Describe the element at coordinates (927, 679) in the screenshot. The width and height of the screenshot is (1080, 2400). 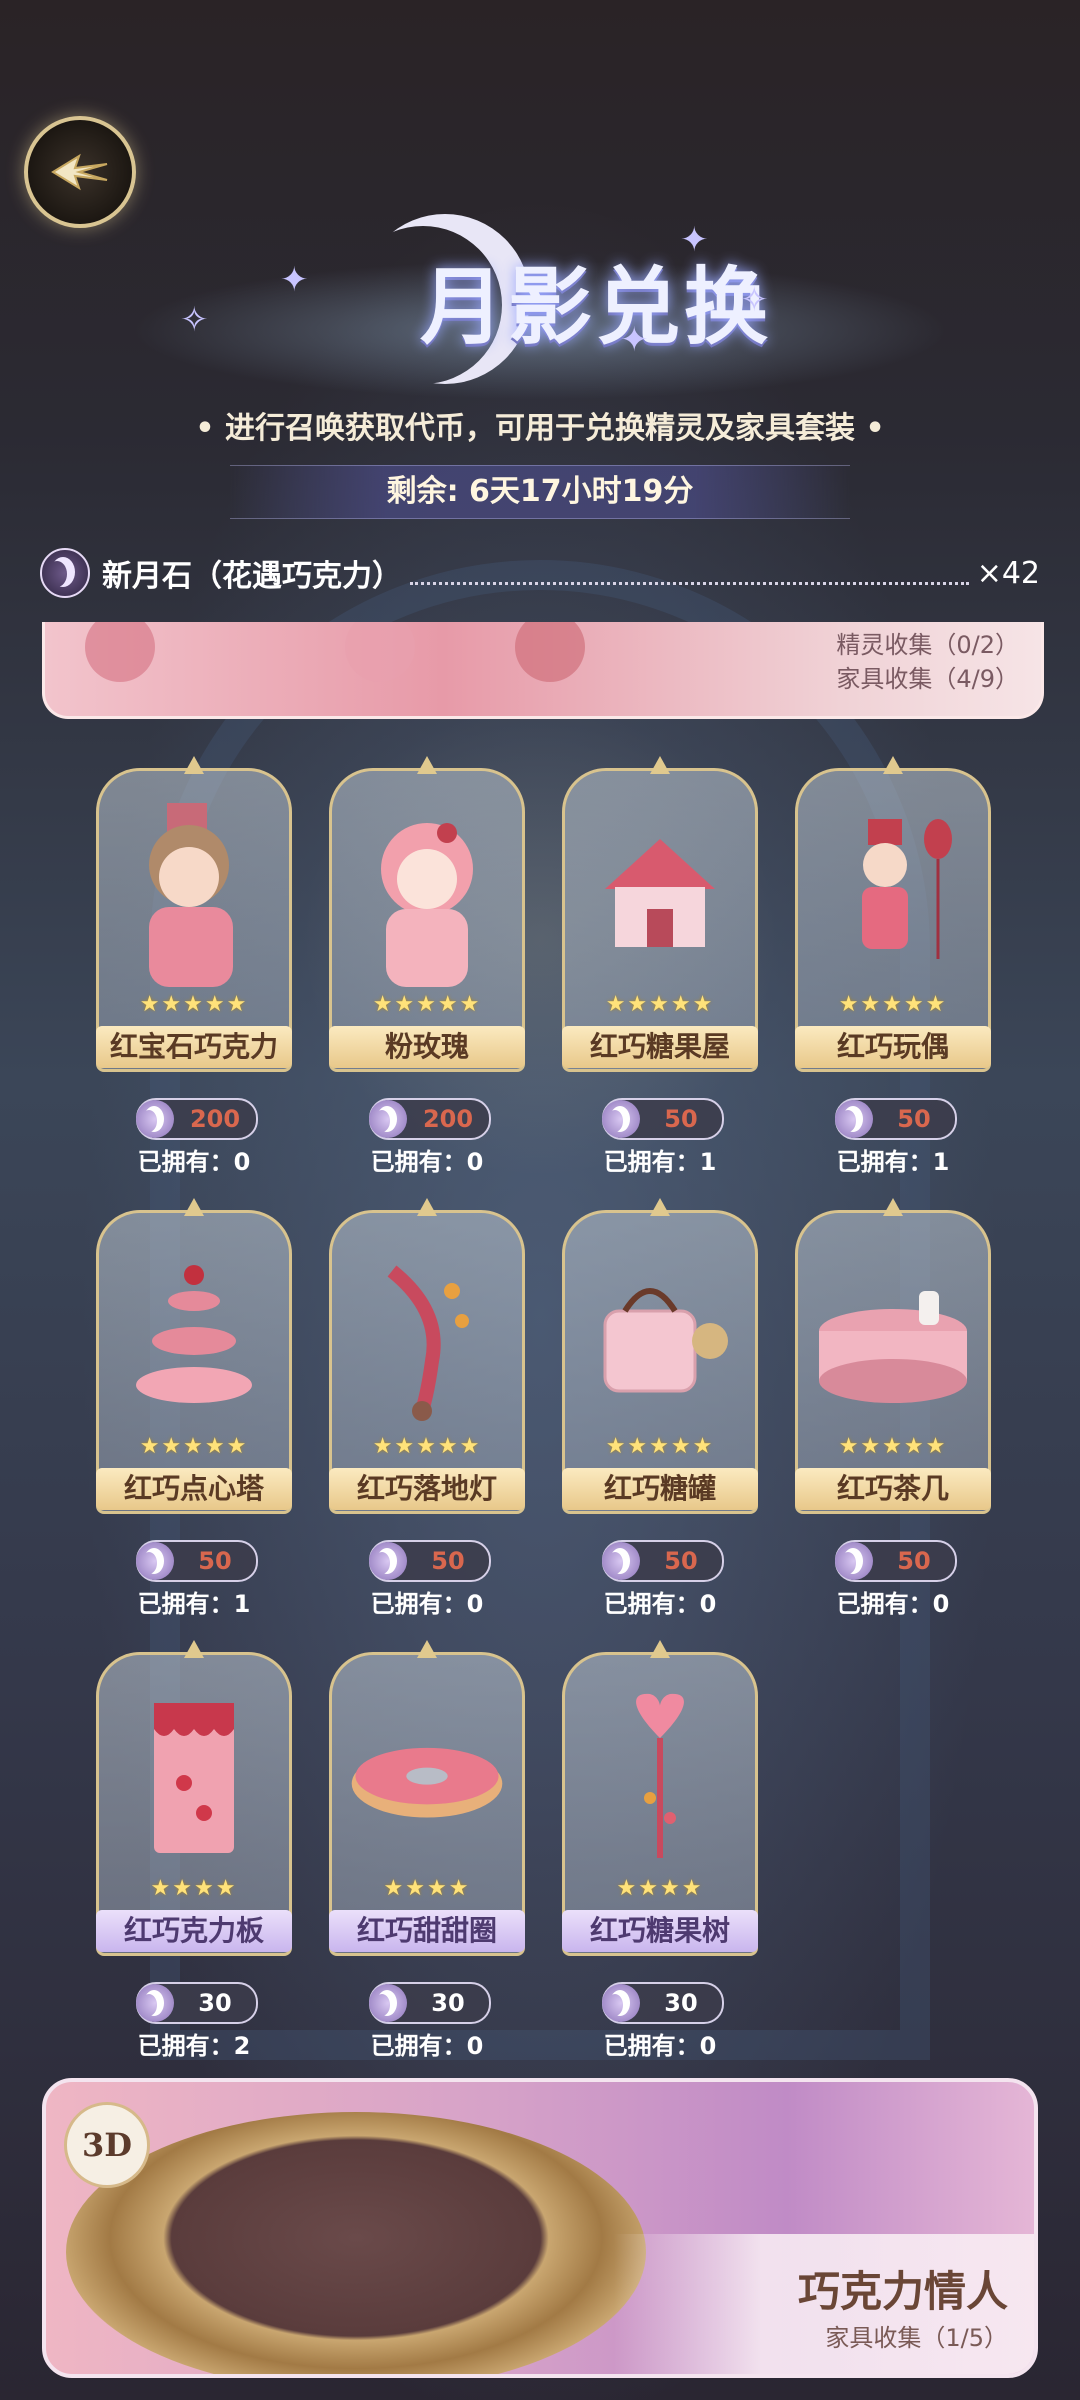
I see `furniture-collection: 家具收集（4/9）` at that location.